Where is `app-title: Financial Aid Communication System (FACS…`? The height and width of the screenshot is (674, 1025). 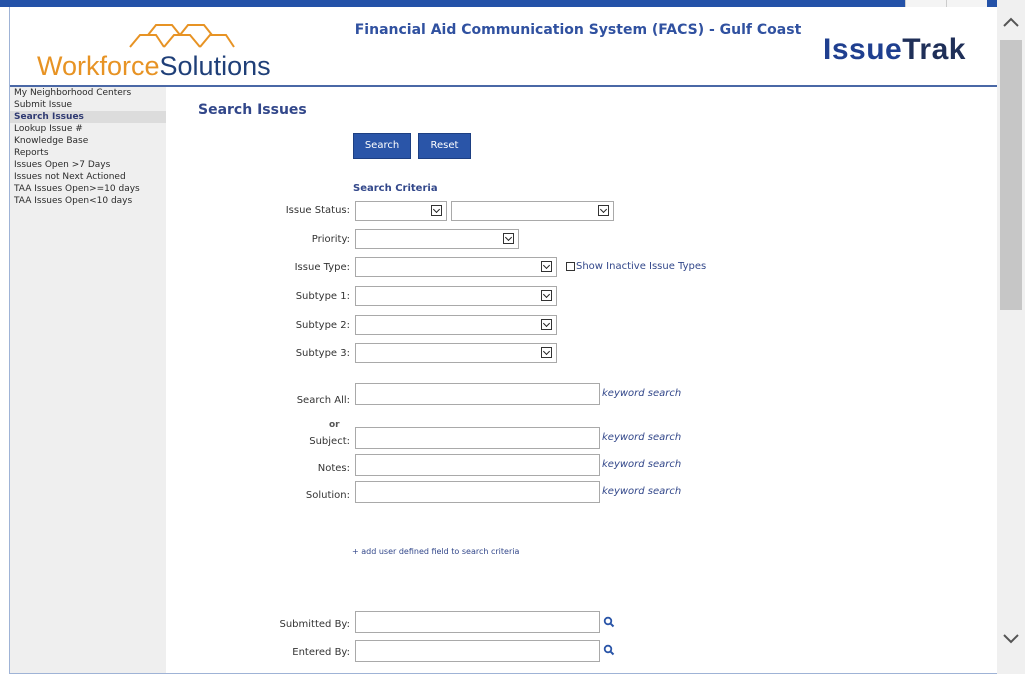 app-title: Financial Aid Communication System (FACS… is located at coordinates (578, 30).